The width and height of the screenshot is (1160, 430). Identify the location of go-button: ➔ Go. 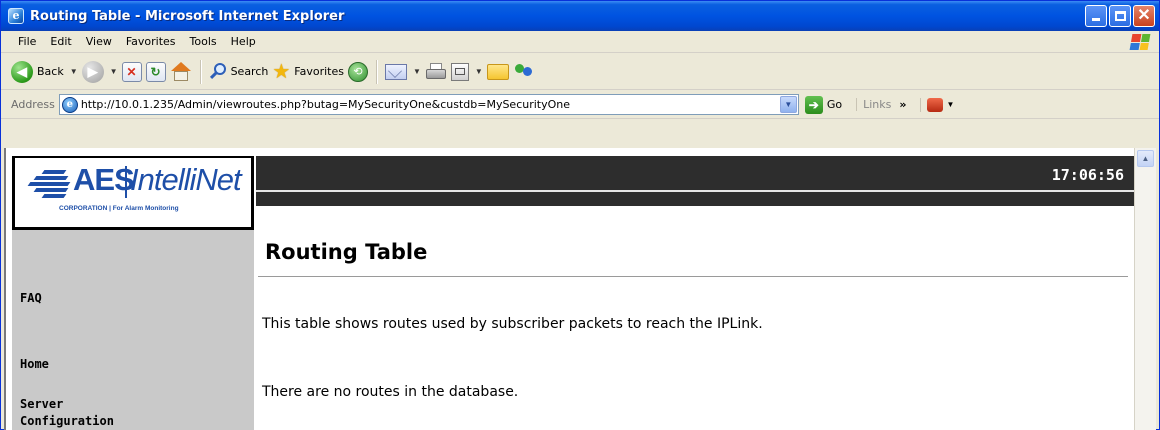
(823, 104).